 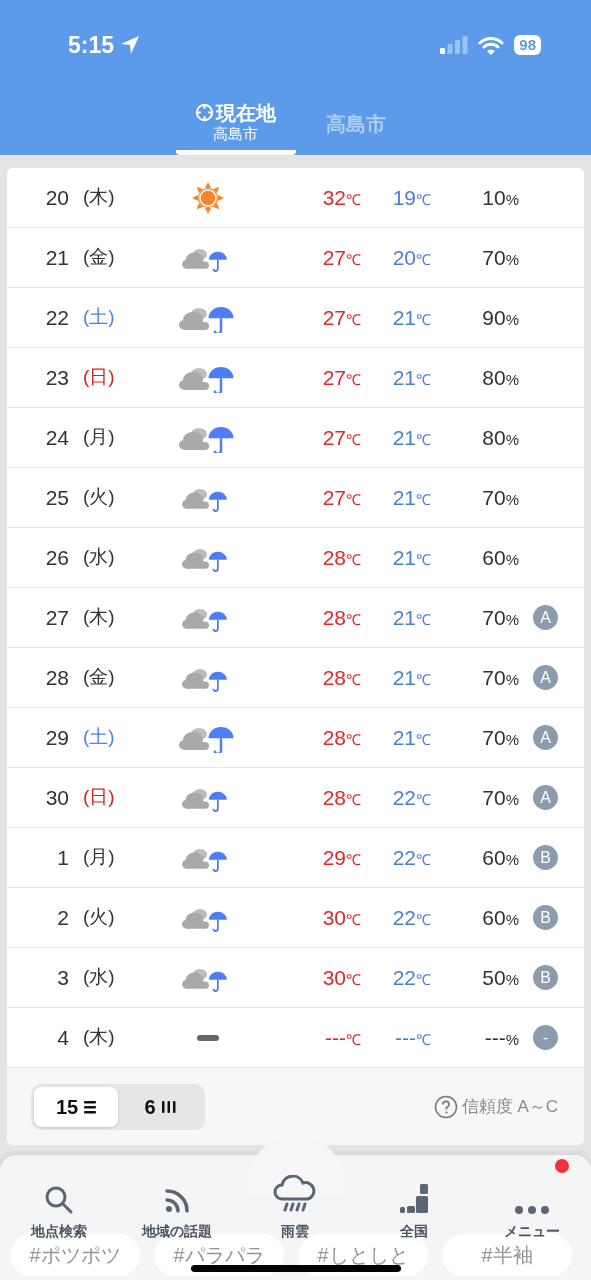 What do you see at coordinates (56, 317) in the screenshot?
I see `day-number: 22` at bounding box center [56, 317].